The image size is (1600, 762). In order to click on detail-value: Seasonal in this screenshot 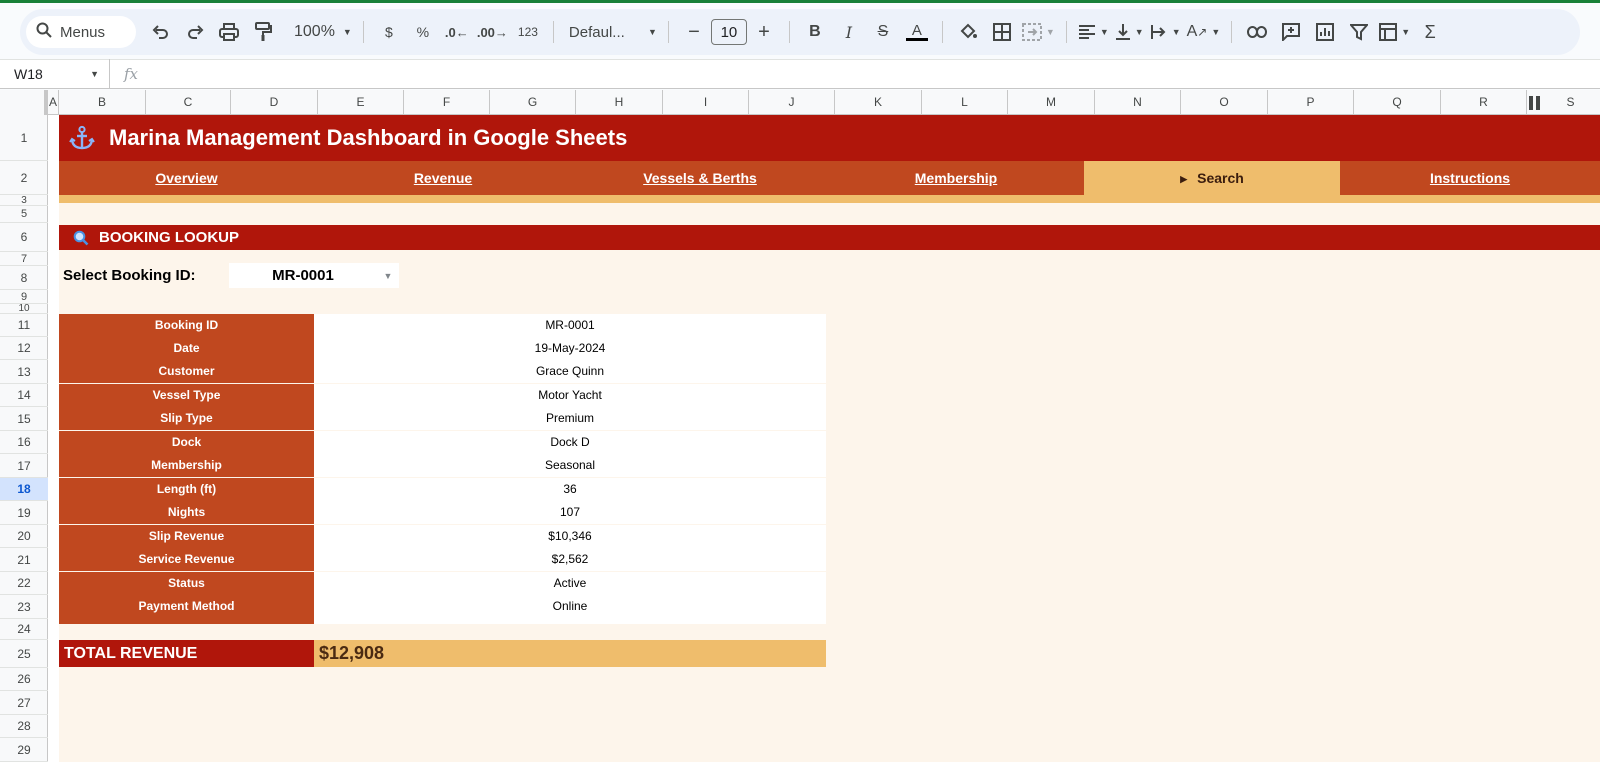, I will do `click(570, 465)`.